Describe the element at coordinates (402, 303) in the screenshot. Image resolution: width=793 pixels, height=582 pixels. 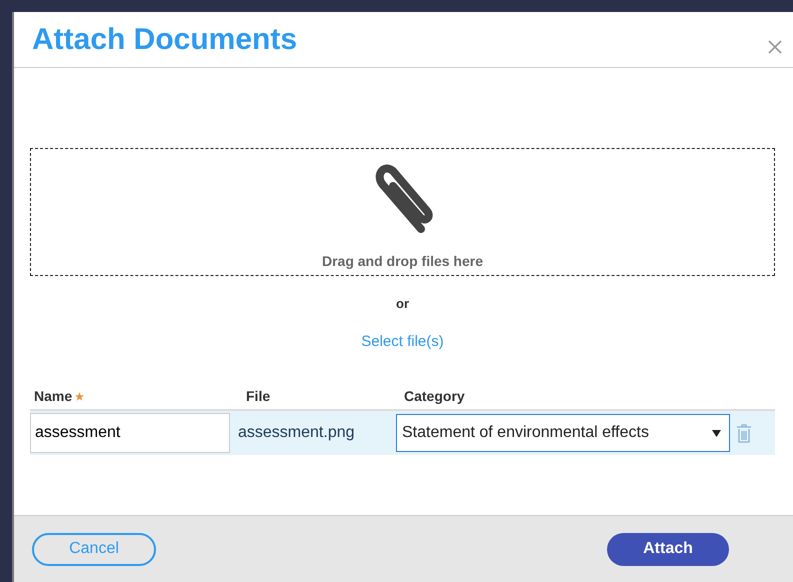
I see `or-separator: or` at that location.